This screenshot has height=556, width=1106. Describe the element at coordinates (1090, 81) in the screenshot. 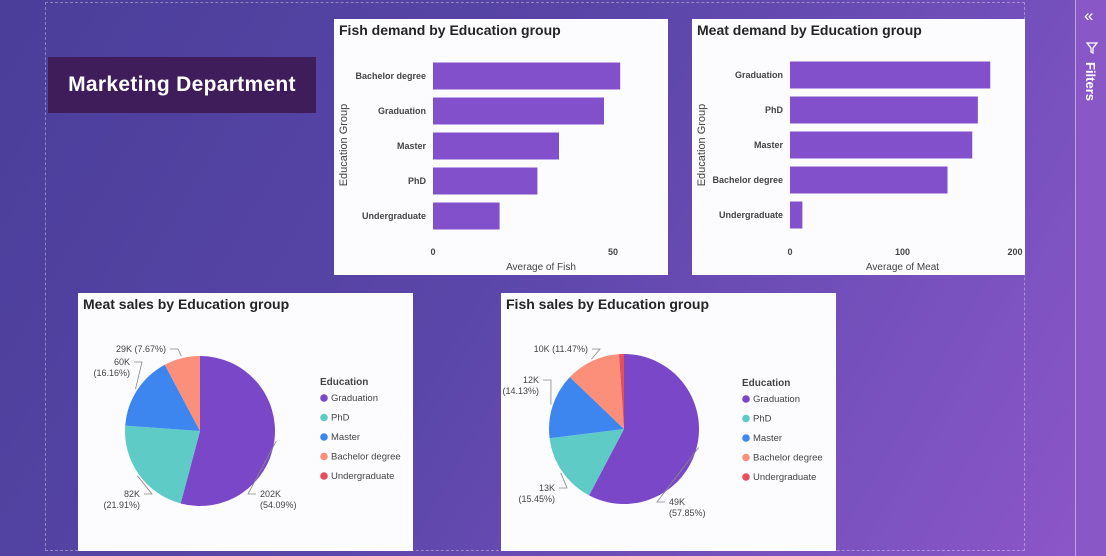

I see `filters-label: Filters` at that location.